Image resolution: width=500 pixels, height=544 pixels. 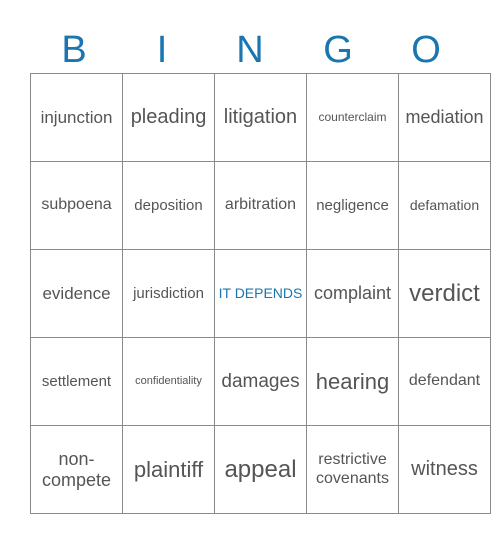 I want to click on bingo-cell: defamation, so click(x=444, y=205).